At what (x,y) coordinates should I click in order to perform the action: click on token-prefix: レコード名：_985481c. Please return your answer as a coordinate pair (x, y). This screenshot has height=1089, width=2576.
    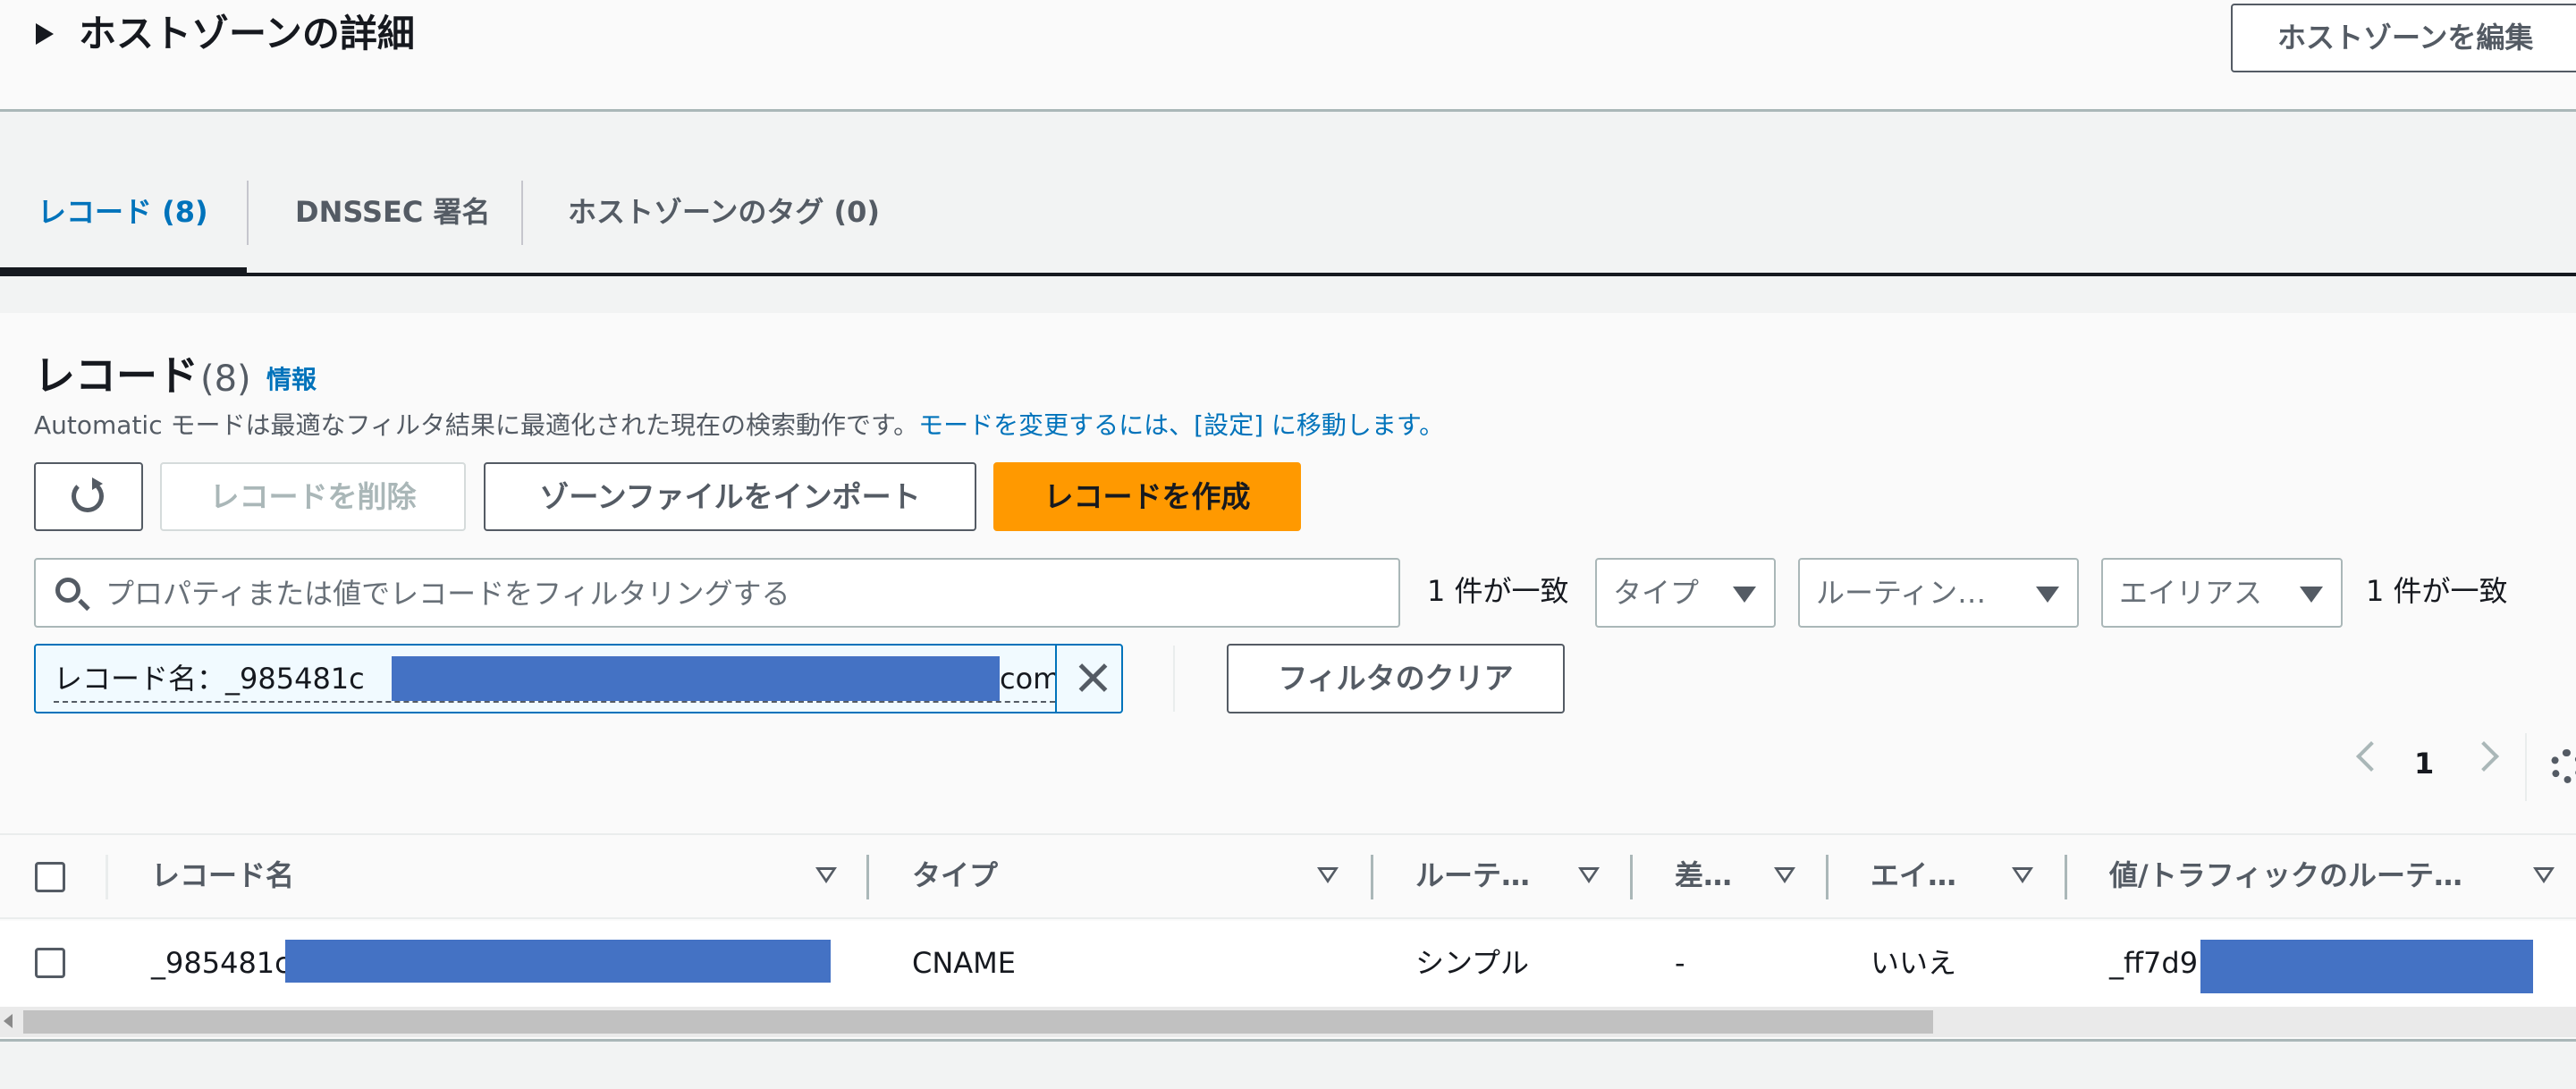
    Looking at the image, I should click on (209, 679).